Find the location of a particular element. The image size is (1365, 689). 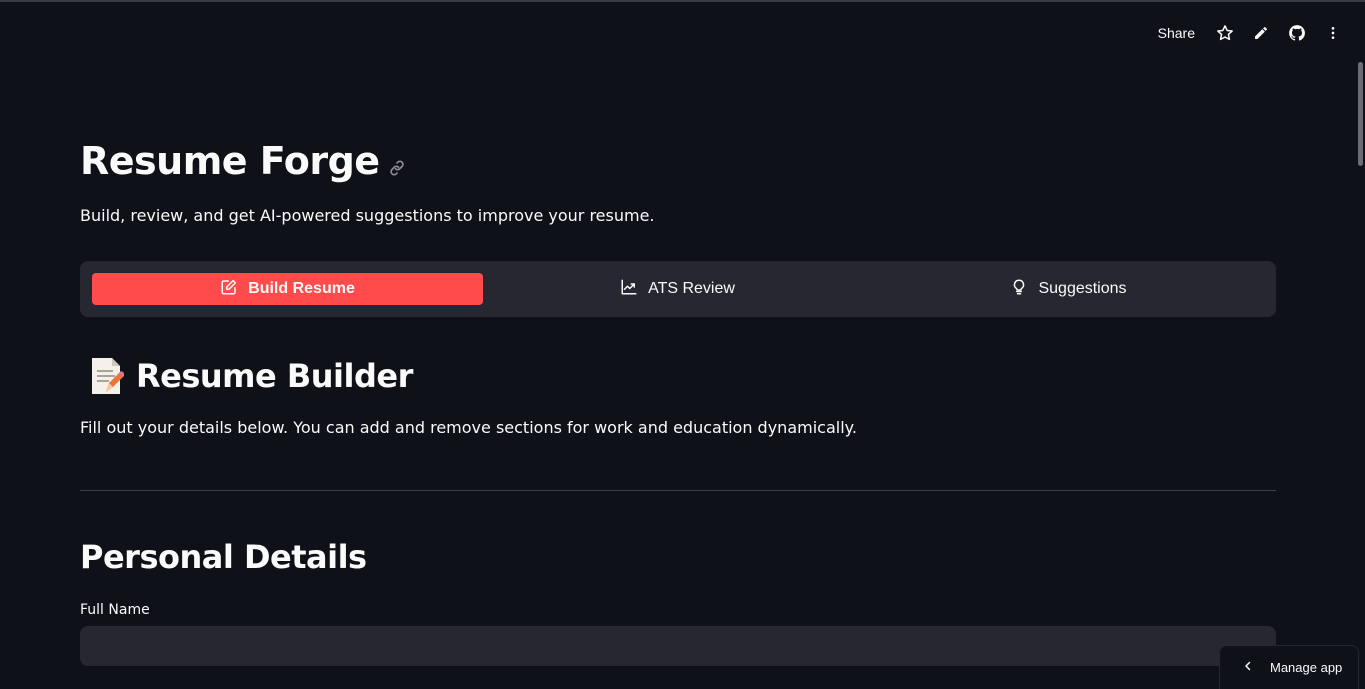

link-icon is located at coordinates (397, 164).